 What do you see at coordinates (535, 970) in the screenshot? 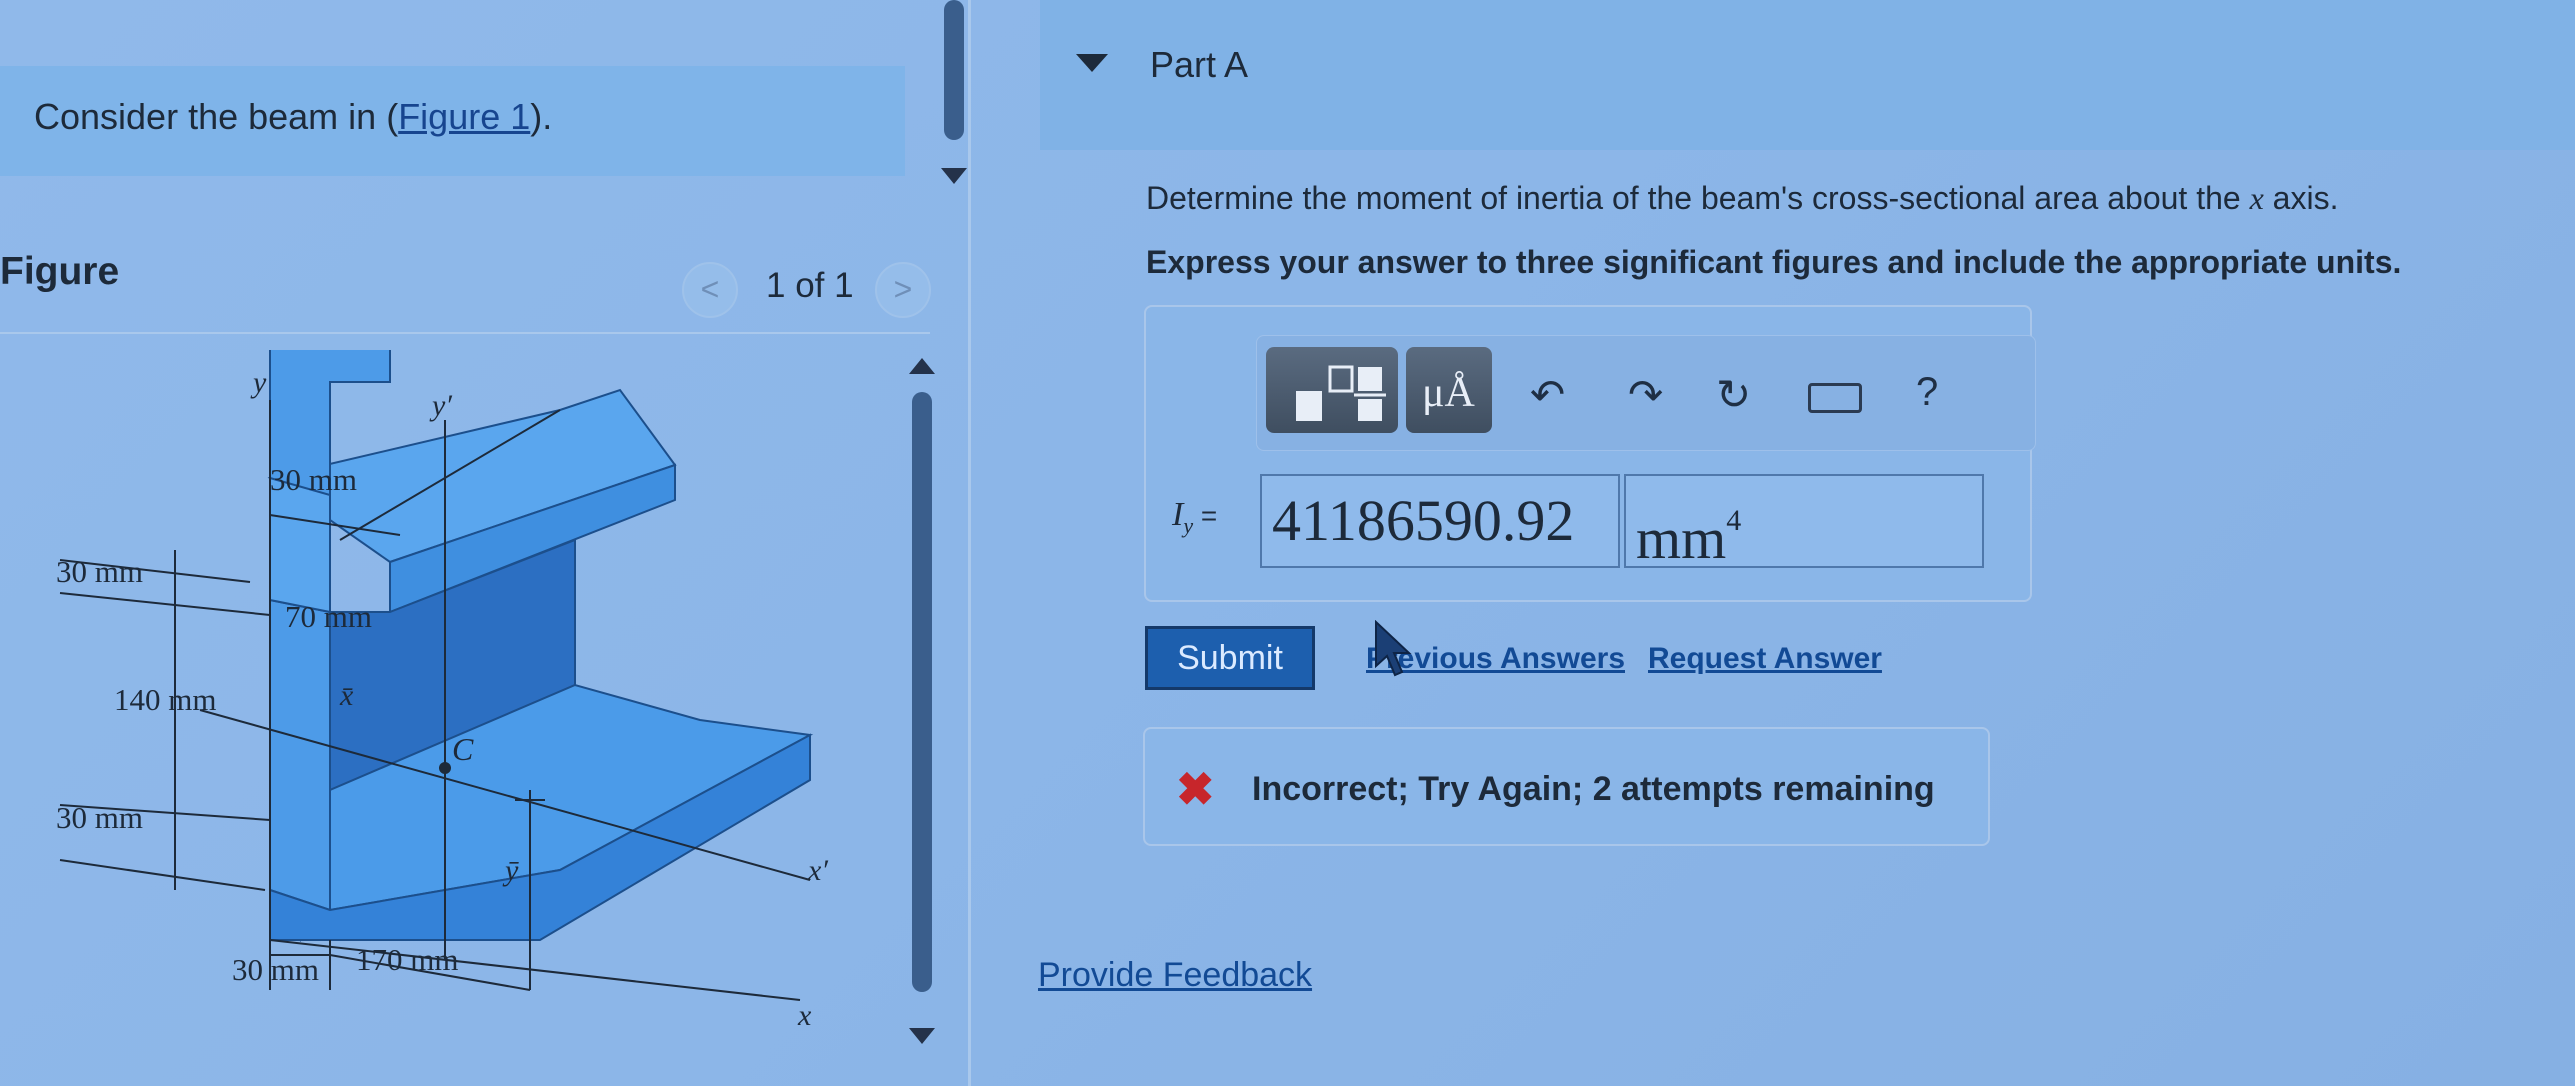
I see `x-axis-line` at bounding box center [535, 970].